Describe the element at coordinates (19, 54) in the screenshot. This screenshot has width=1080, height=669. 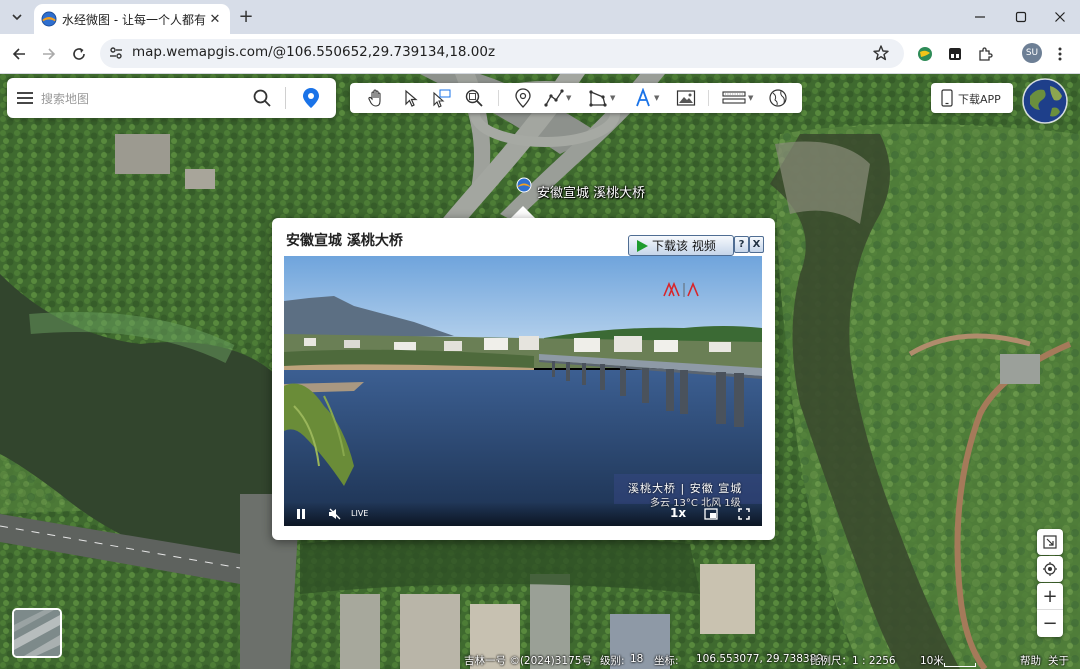
I see `back-arrow-icon` at that location.